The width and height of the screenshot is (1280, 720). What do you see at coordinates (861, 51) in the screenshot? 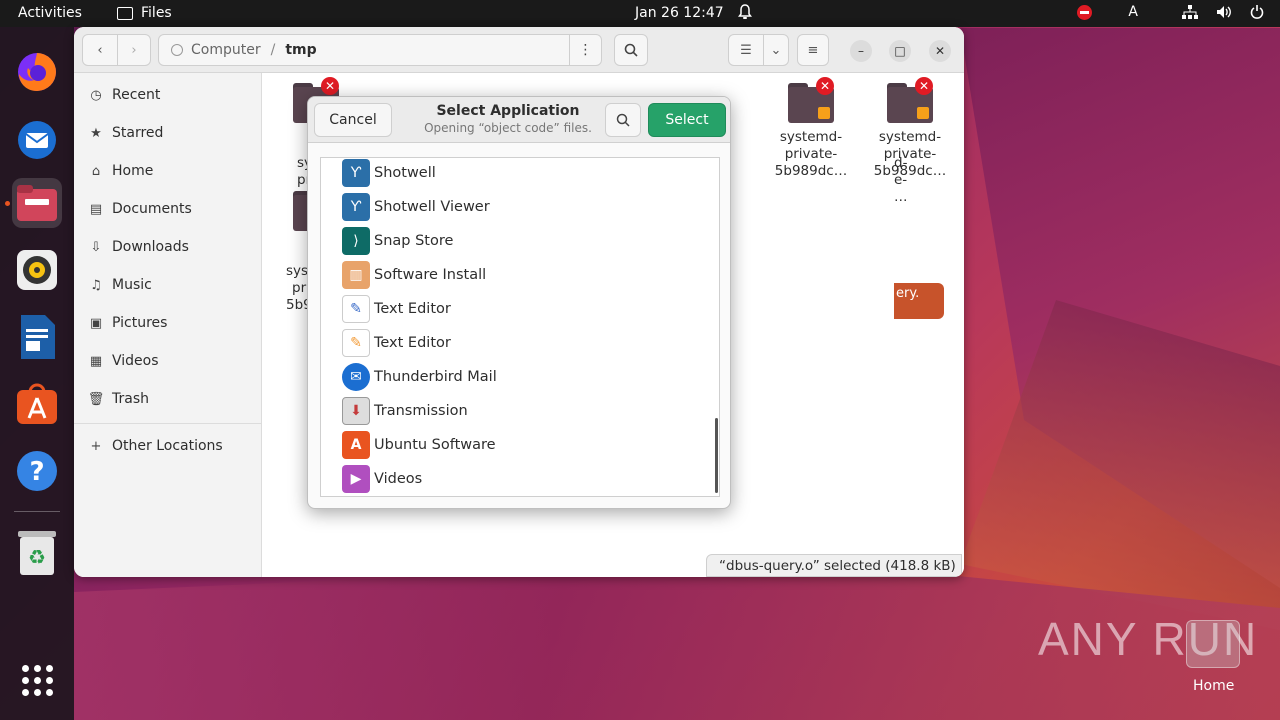
I see `minimize-button: –` at bounding box center [861, 51].